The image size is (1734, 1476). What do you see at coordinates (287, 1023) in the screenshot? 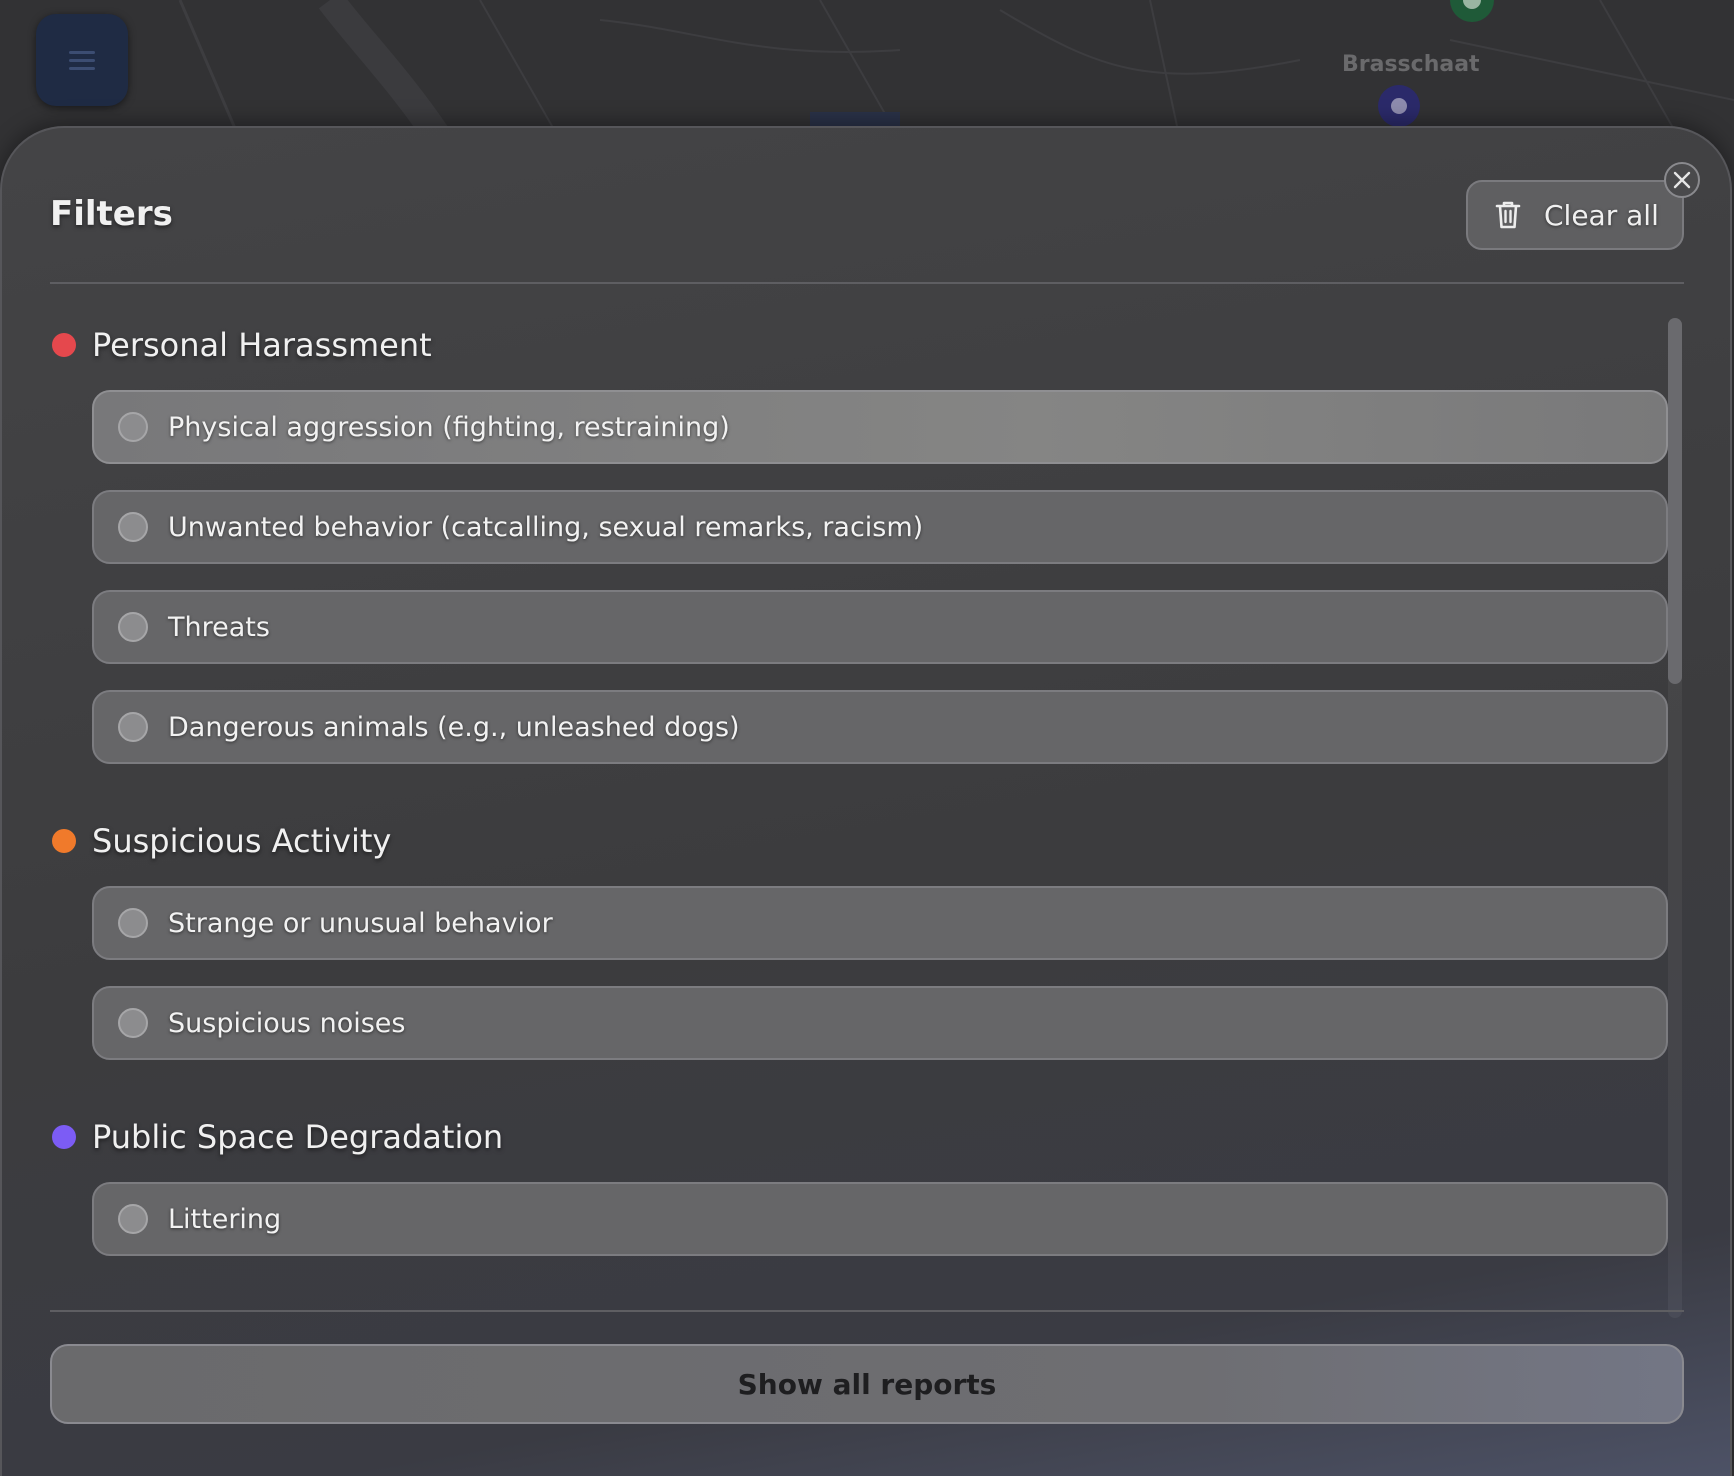
I see `filter-option-label: Suspicious noises` at bounding box center [287, 1023].